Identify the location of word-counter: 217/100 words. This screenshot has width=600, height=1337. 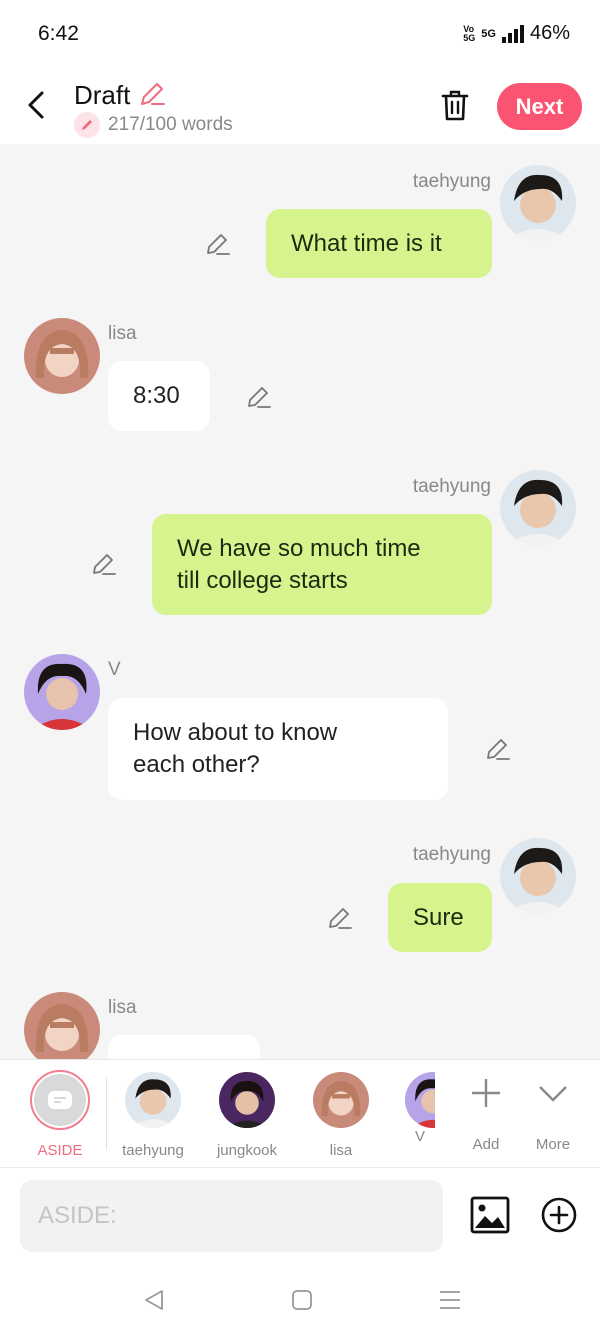
(153, 125).